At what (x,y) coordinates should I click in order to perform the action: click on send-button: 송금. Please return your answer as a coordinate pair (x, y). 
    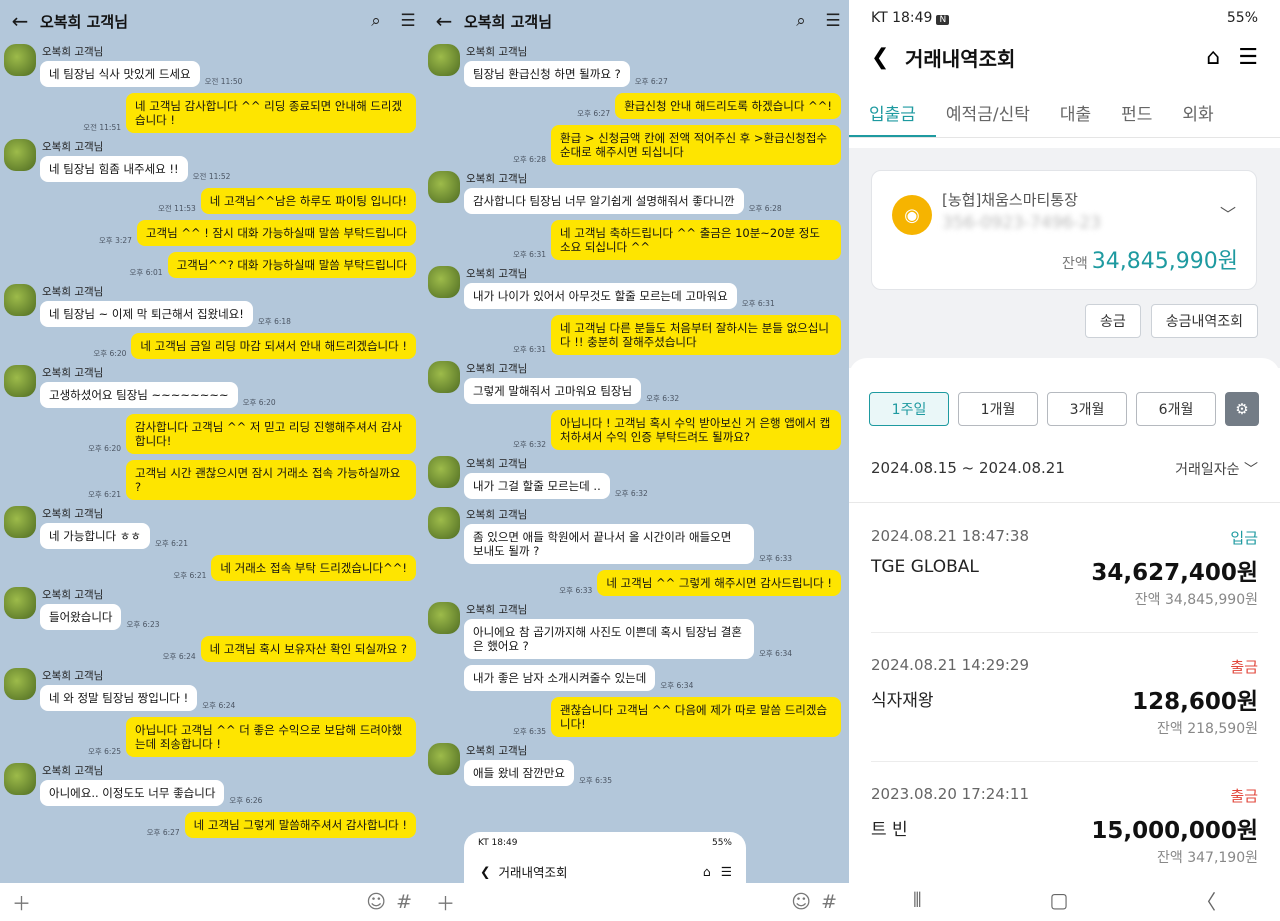
    Looking at the image, I should click on (1112, 321).